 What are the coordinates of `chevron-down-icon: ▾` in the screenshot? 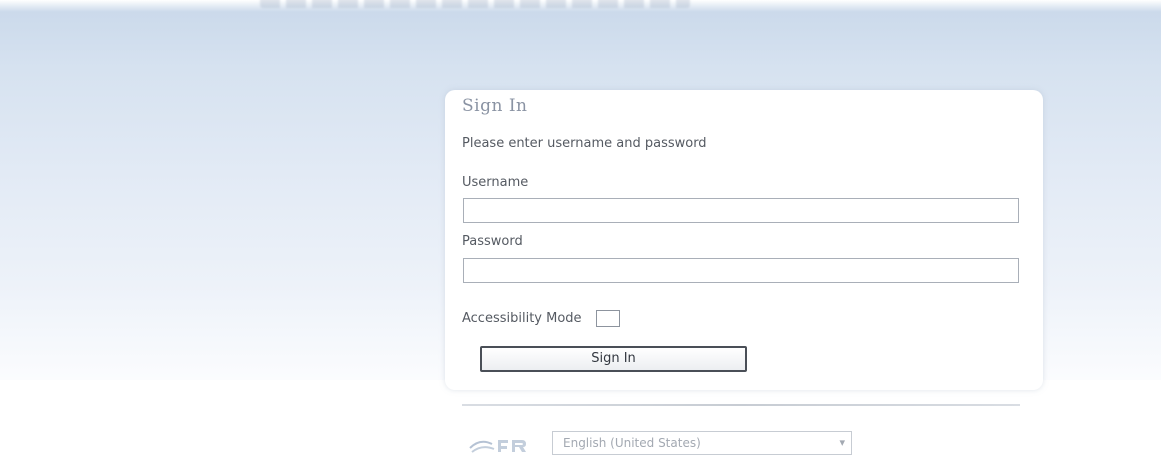 It's located at (842, 442).